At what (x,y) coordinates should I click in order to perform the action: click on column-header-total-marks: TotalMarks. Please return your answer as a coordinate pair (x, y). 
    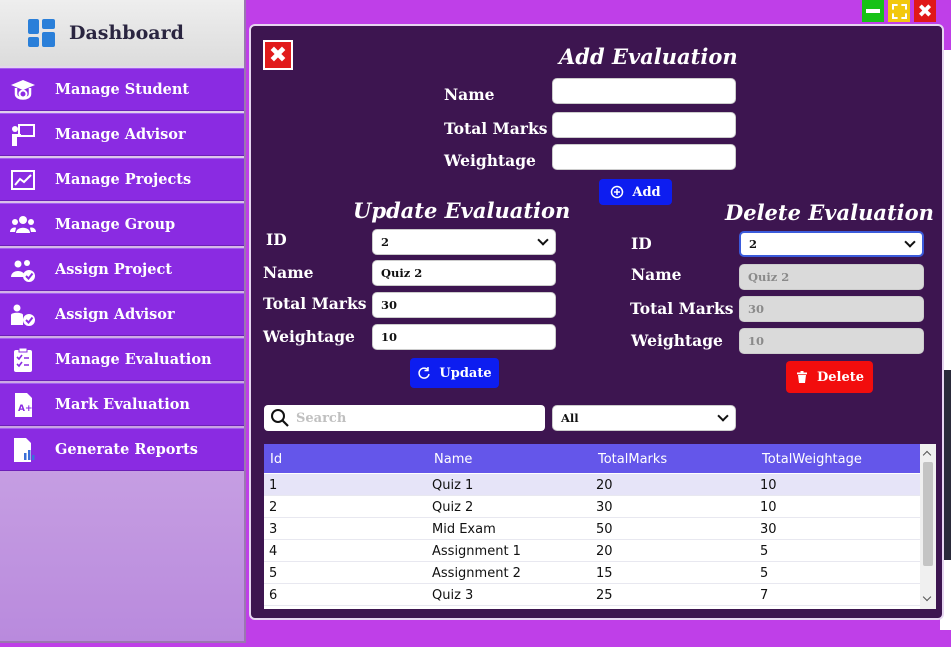
    Looking at the image, I should click on (632, 459).